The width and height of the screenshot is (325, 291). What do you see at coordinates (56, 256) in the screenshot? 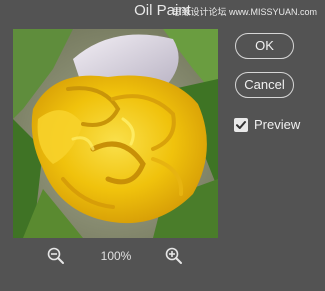
I see `zoom-out-icon` at bounding box center [56, 256].